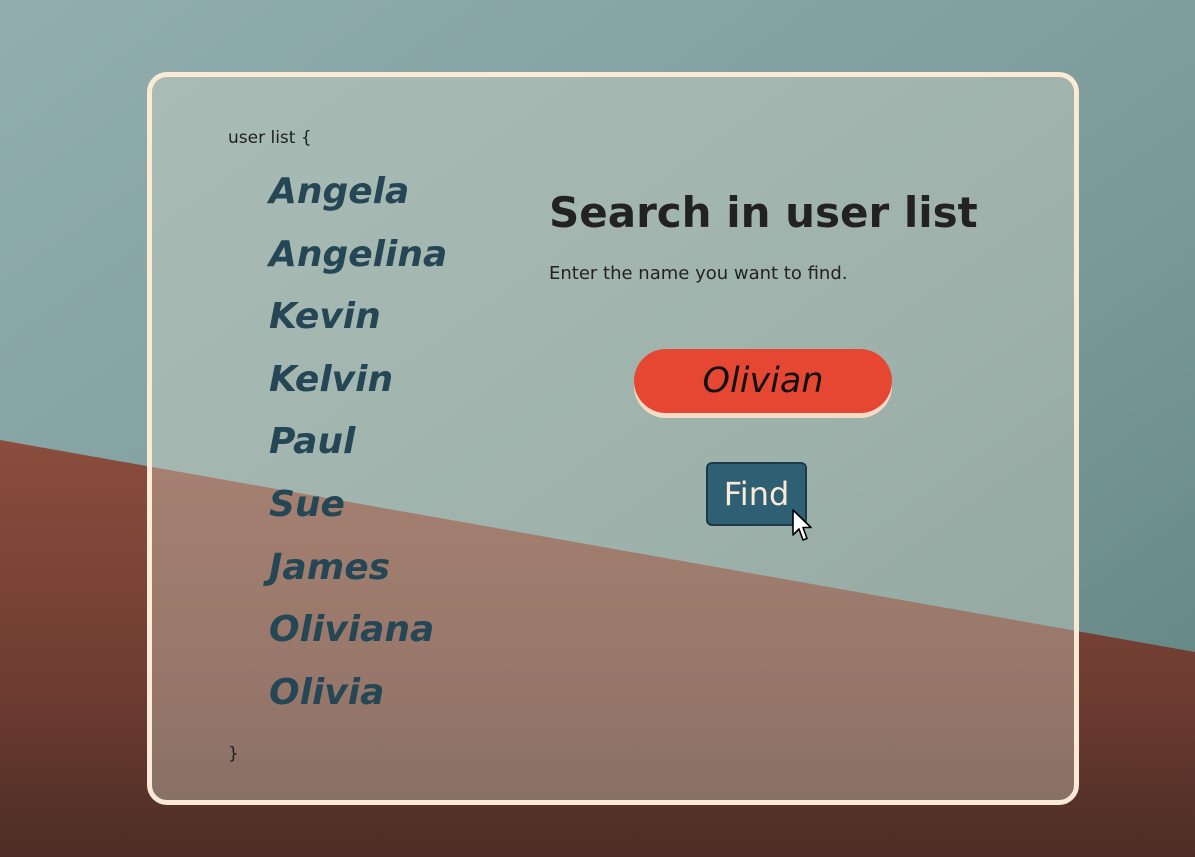 This screenshot has height=857, width=1195. Describe the element at coordinates (802, 525) in the screenshot. I see `mouse-pointer-icon` at that location.